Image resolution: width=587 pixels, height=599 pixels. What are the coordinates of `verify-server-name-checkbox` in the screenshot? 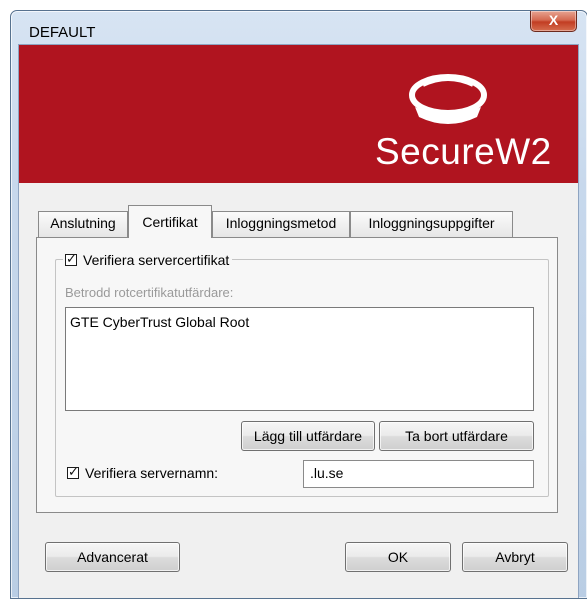 It's located at (73, 472).